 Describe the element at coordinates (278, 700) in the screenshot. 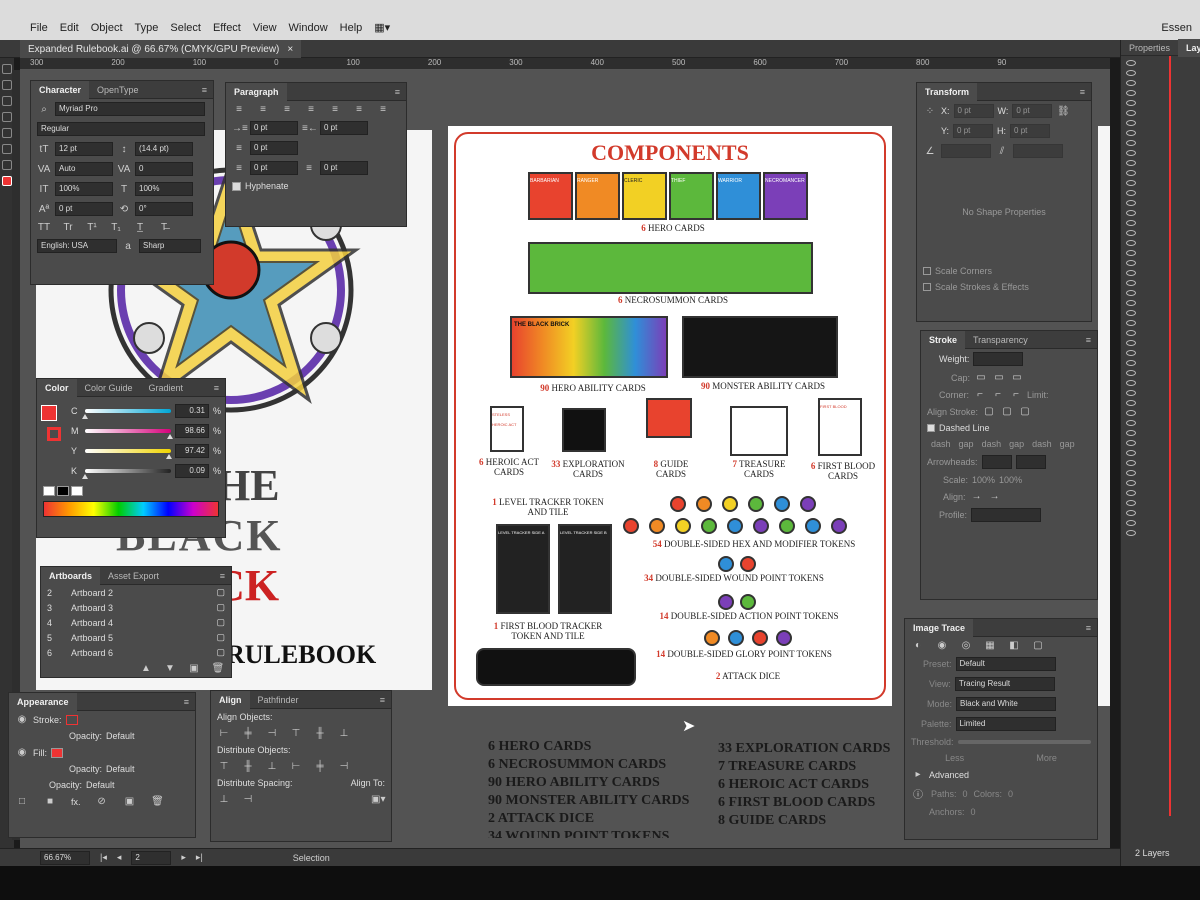

I see `tab-pathfinder: Pathfinder` at that location.